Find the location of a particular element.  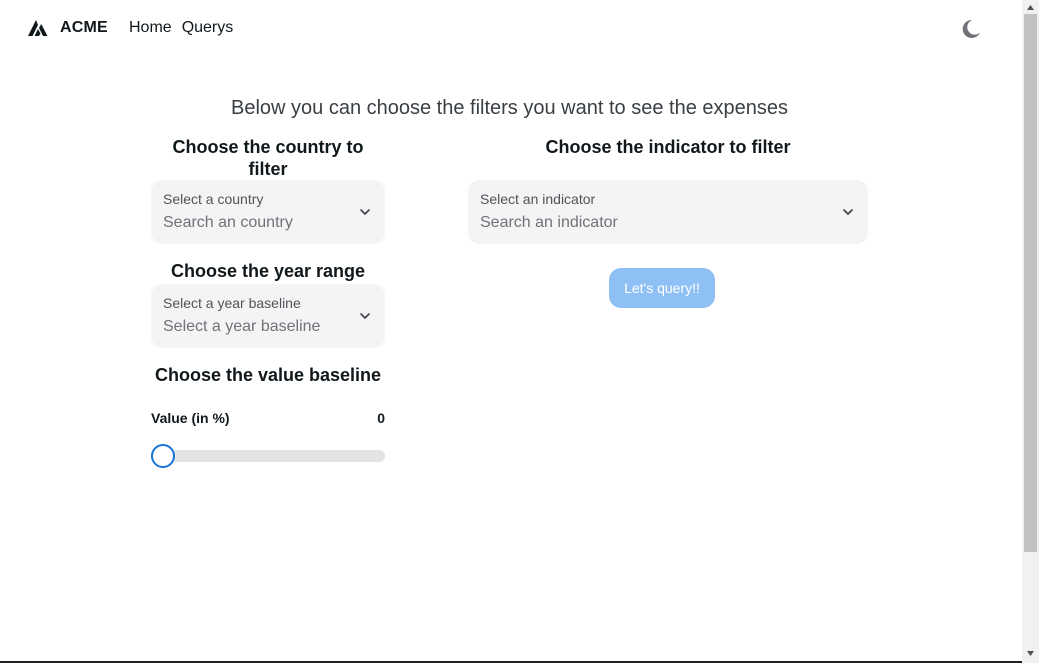

country-select: Select a country Search an country is located at coordinates (268, 212).